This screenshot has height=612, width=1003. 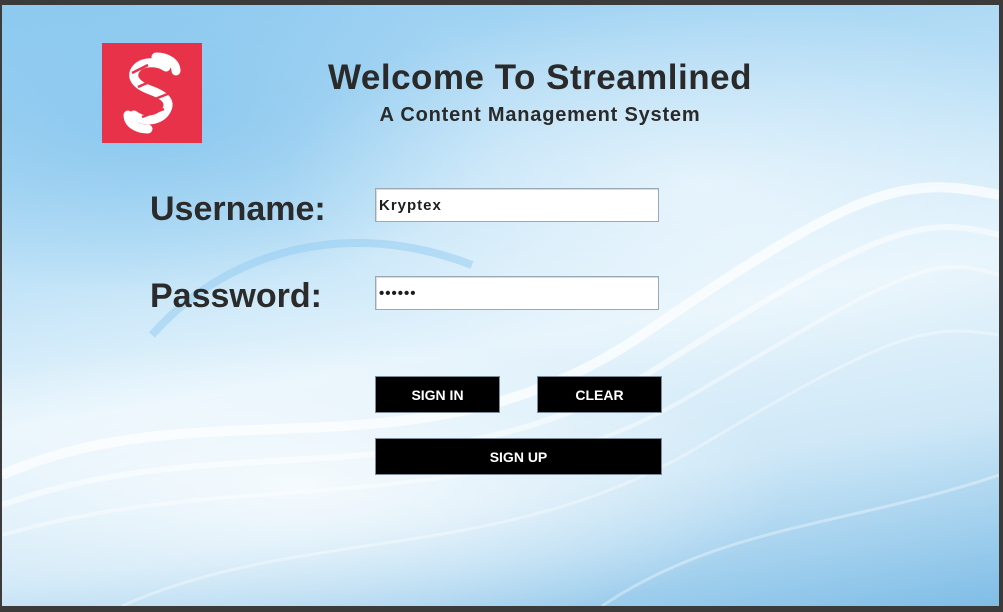 What do you see at coordinates (540, 77) in the screenshot?
I see `page-title: Welcome To Streamlined` at bounding box center [540, 77].